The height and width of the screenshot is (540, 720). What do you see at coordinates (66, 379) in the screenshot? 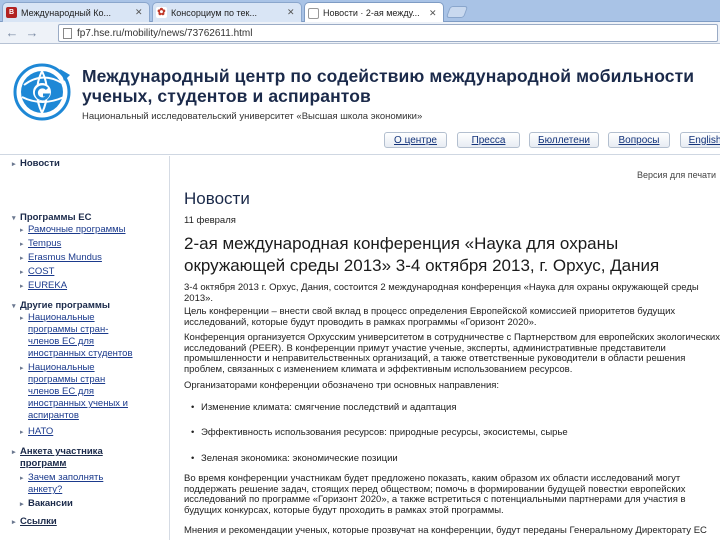
I see `sidebar-item-label-cont: программы стран` at bounding box center [66, 379].